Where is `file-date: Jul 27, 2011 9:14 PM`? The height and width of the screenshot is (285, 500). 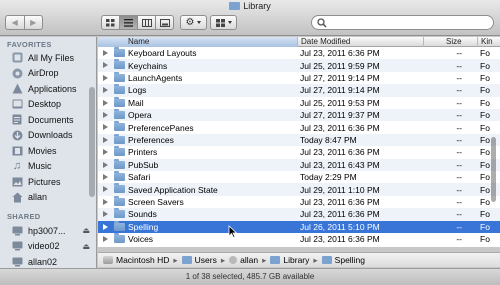 file-date: Jul 27, 2011 9:14 PM is located at coordinates (340, 90).